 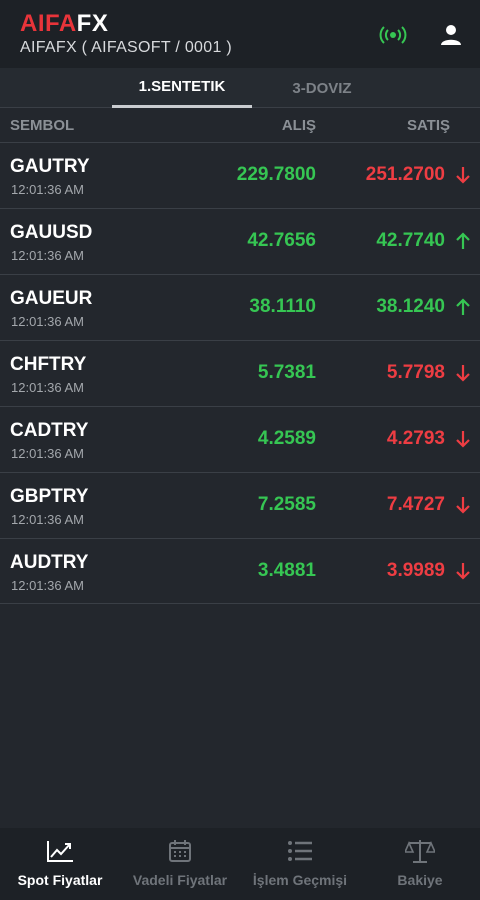 I want to click on nav-label: İşlem Geçmişi, so click(x=300, y=880).